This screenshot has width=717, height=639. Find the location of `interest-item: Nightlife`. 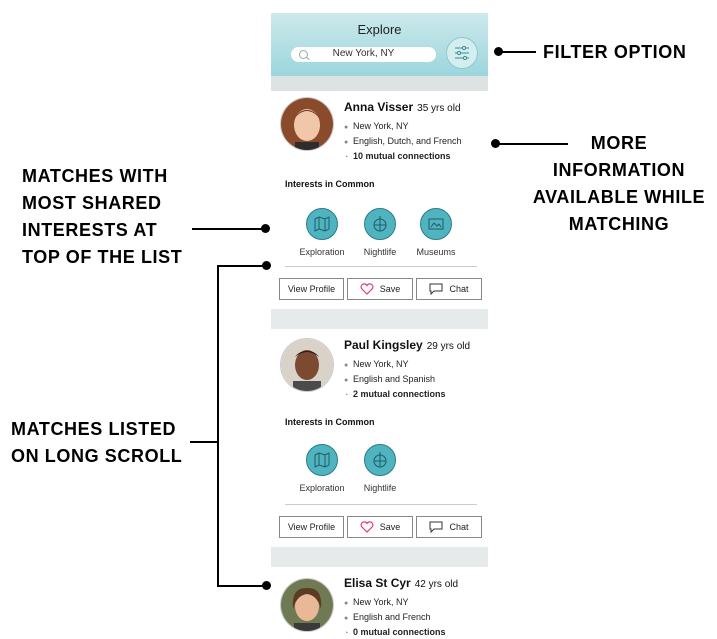

interest-item: Nightlife is located at coordinates (380, 468).